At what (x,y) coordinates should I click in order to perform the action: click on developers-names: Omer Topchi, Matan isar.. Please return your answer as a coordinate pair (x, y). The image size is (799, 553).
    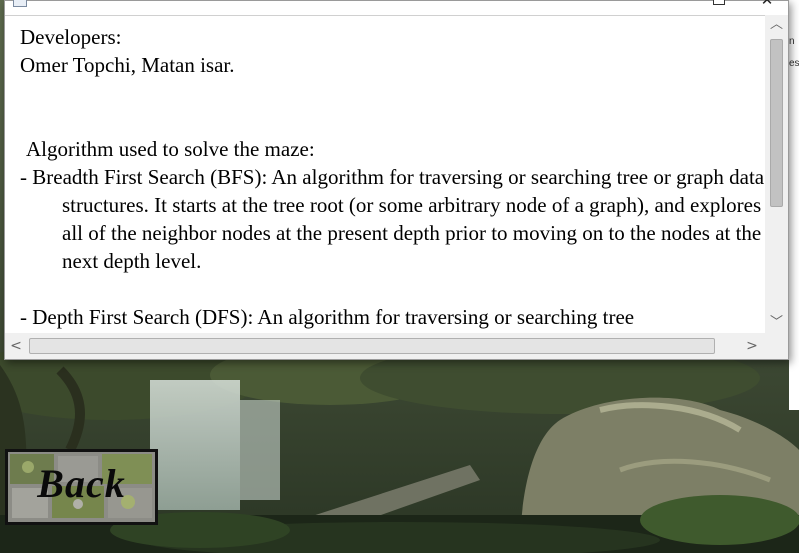
    Looking at the image, I should click on (127, 65).